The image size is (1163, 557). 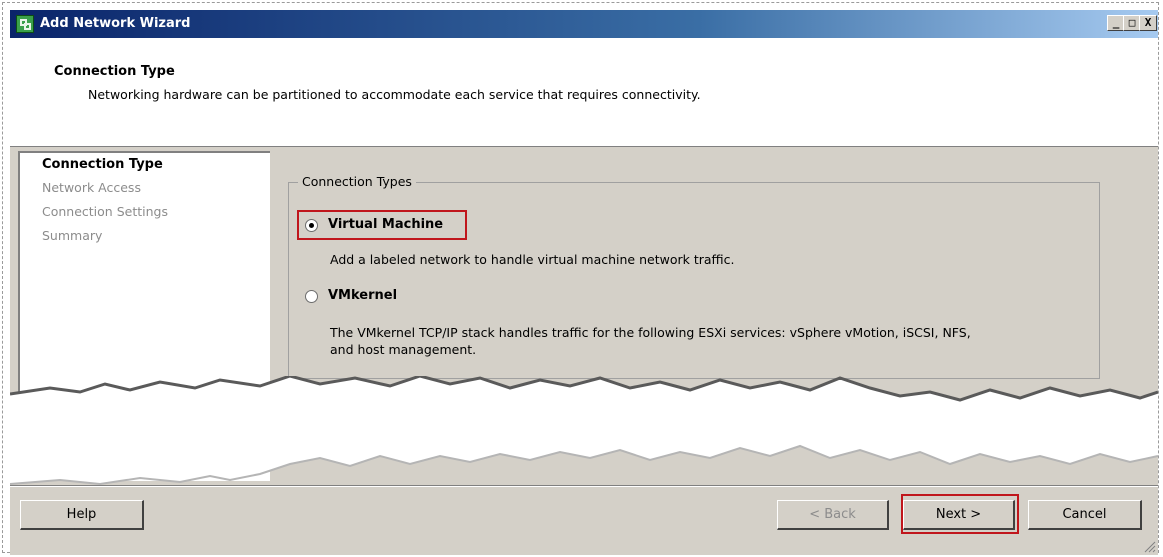 I want to click on cancel-button: Cancel, so click(x=1085, y=515).